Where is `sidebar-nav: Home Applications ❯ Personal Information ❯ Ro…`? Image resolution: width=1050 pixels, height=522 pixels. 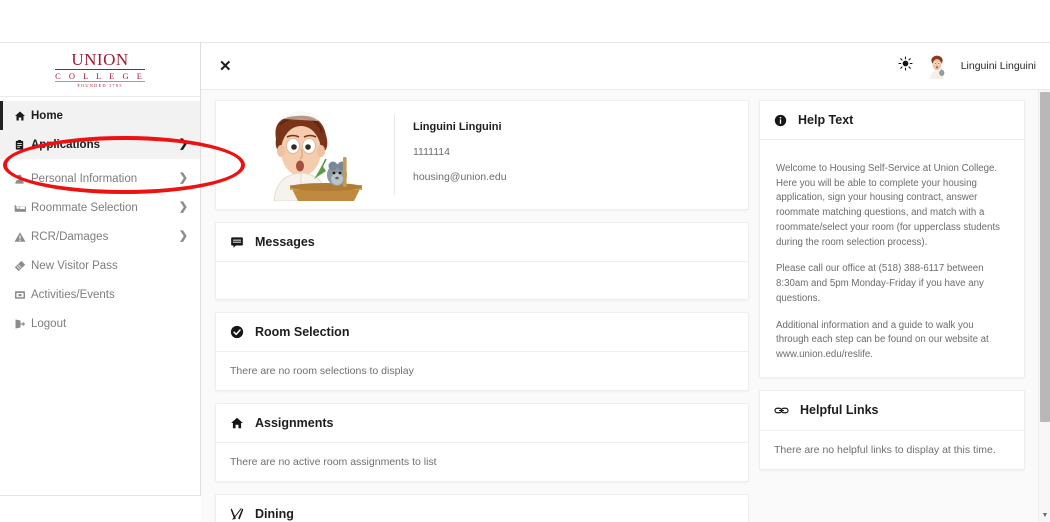 sidebar-nav: Home Applications ❯ Personal Information ❯ Ro… is located at coordinates (100, 217).